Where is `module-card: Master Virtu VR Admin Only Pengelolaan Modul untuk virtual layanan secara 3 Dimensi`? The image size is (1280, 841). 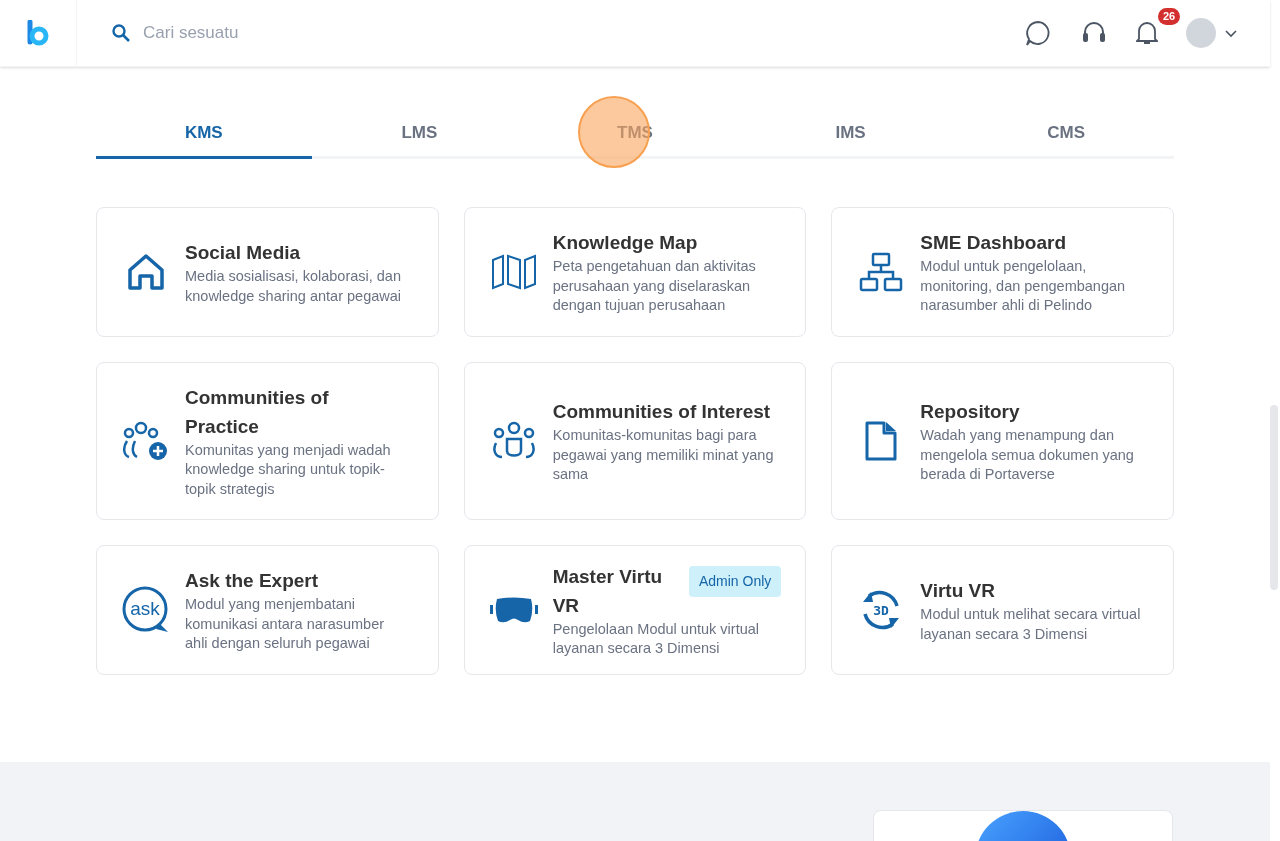 module-card: Master Virtu VR Admin Only Pengelolaan Modul untuk virtual layanan secara 3 Dimensi is located at coordinates (635, 610).